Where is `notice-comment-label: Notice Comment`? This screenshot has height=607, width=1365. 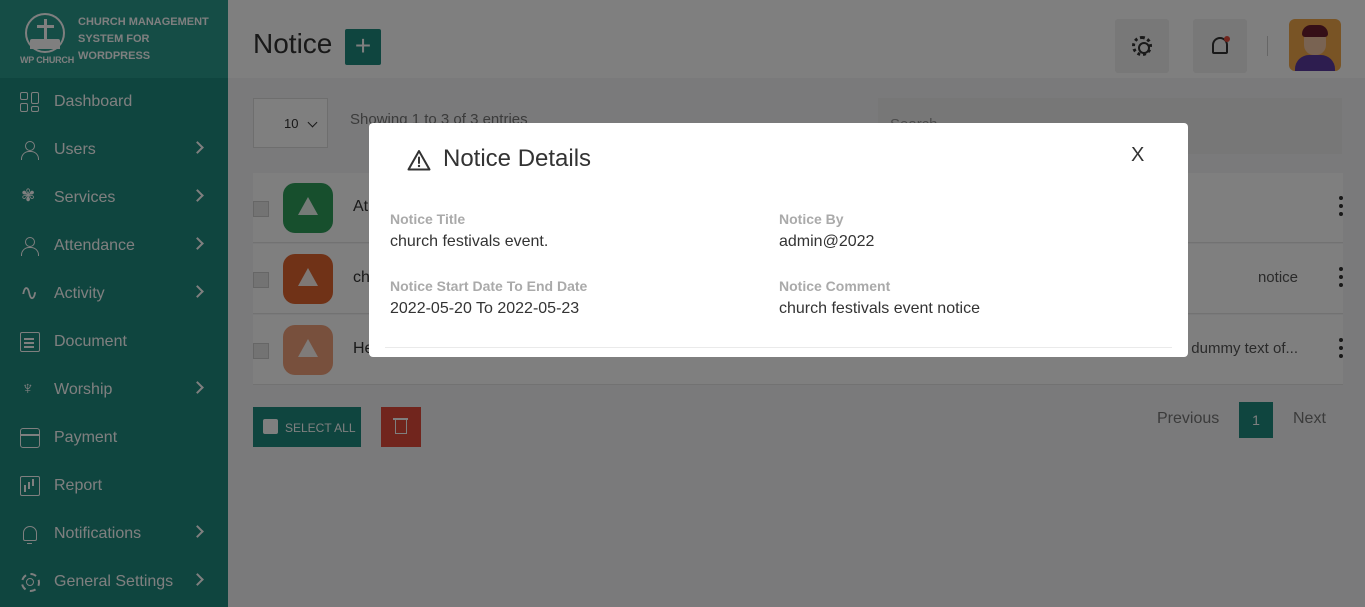
notice-comment-label: Notice Comment is located at coordinates (835, 286).